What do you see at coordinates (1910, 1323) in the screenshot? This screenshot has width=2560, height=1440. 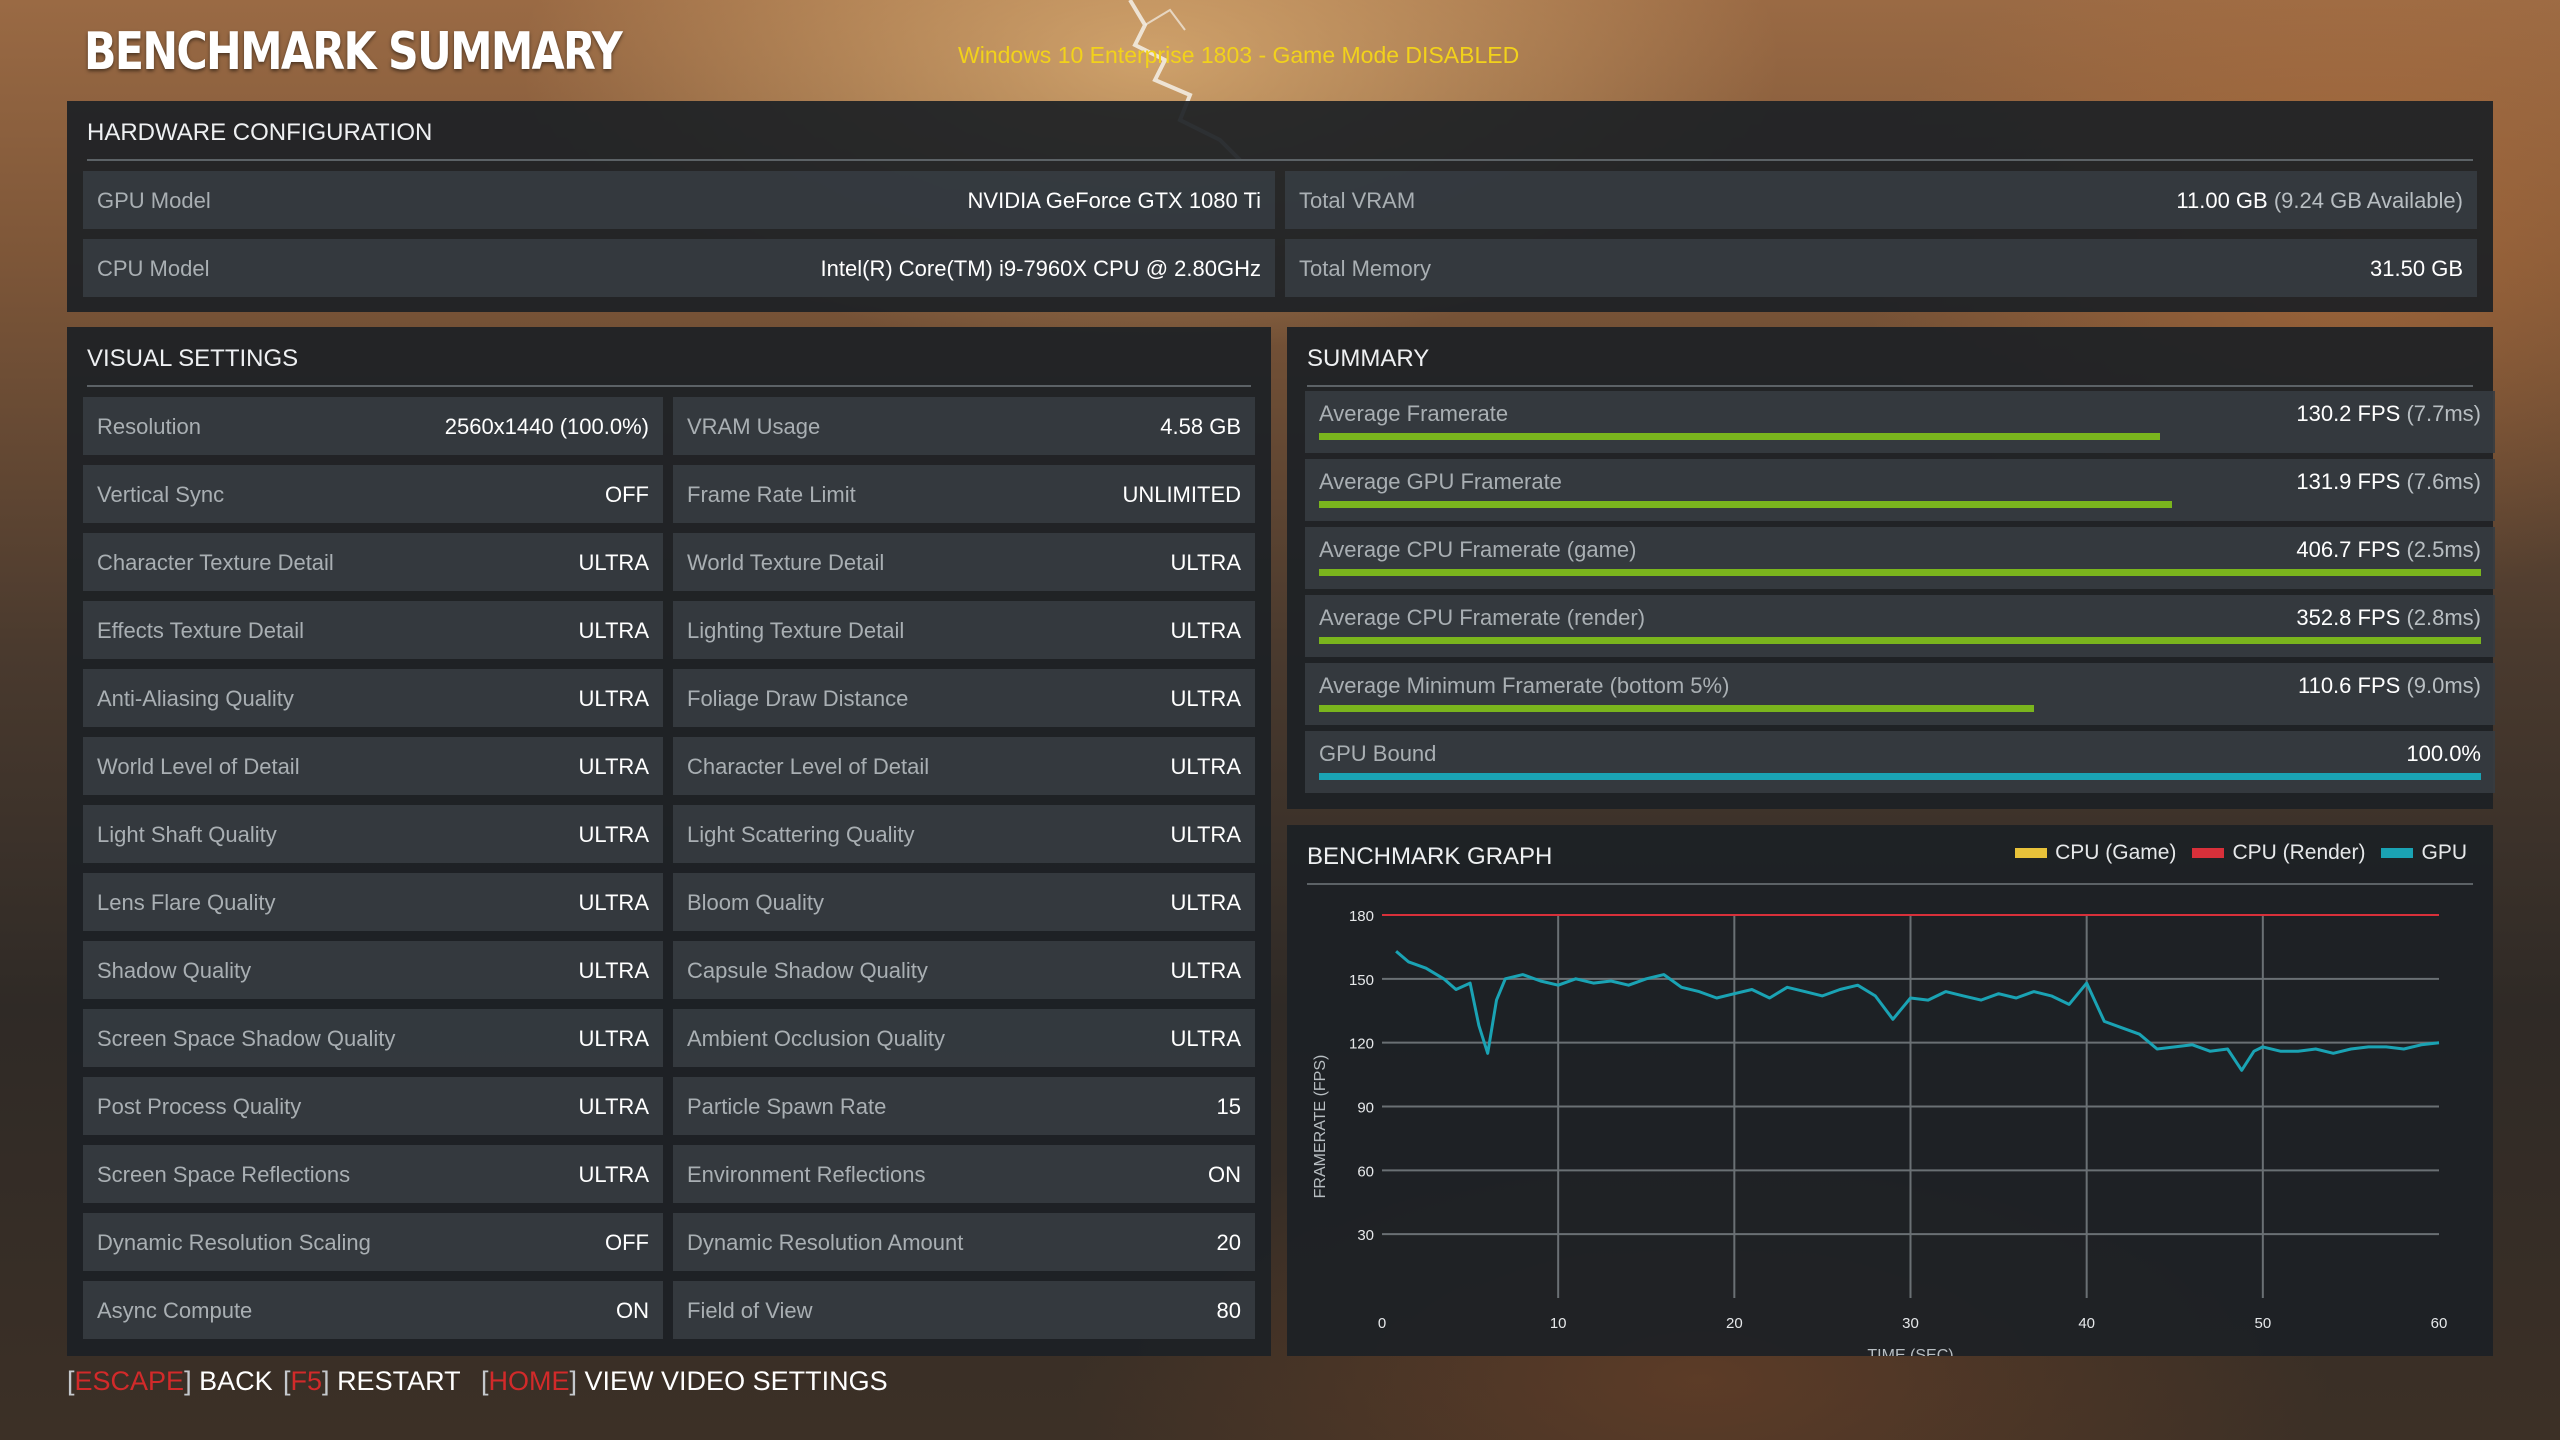 I see `x-tick-label: 30` at bounding box center [1910, 1323].